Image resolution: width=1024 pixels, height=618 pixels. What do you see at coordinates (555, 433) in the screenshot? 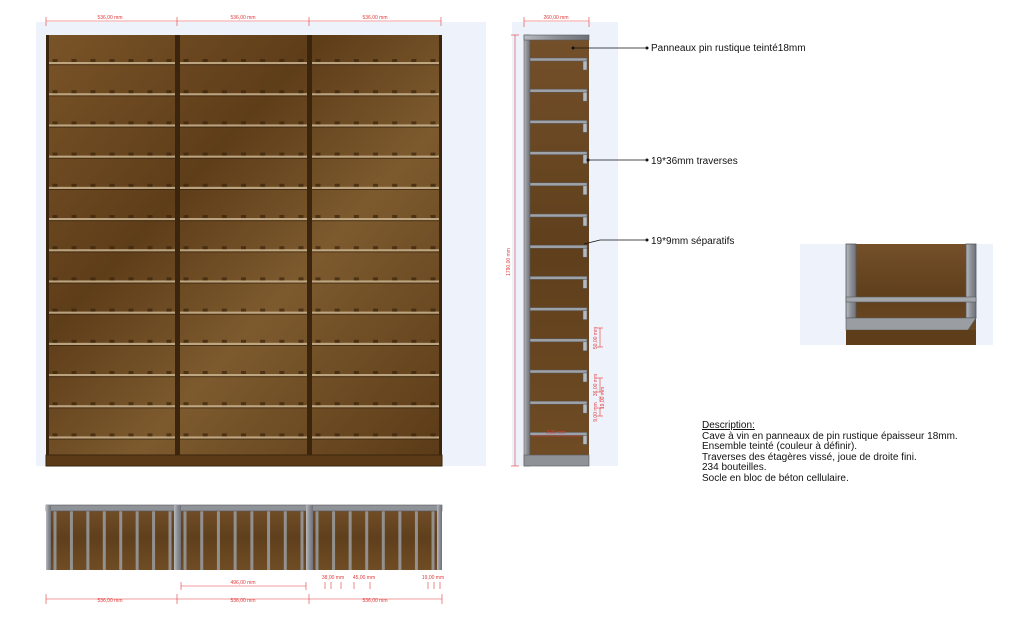
I see `side-bottom-label: 2,00 mm` at bounding box center [555, 433].